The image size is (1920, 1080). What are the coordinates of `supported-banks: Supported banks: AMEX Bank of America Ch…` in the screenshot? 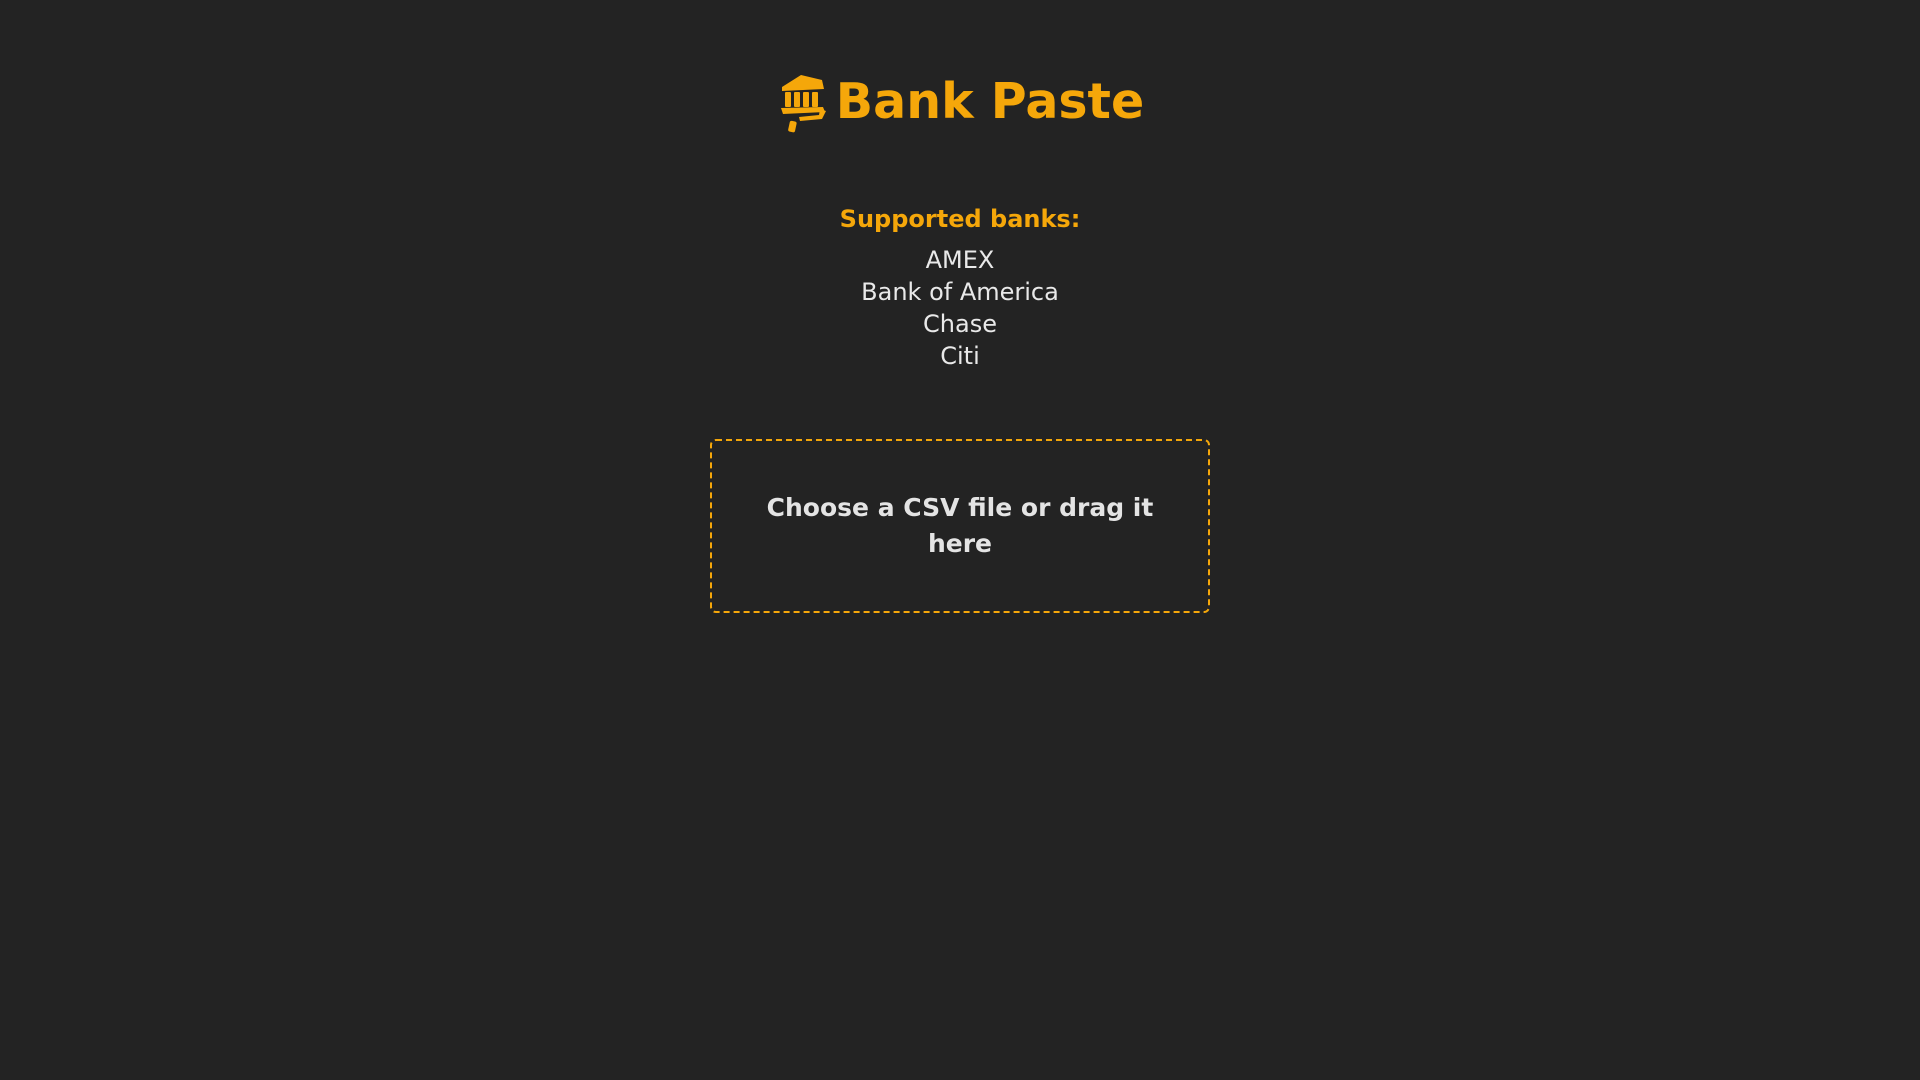 It's located at (960, 288).